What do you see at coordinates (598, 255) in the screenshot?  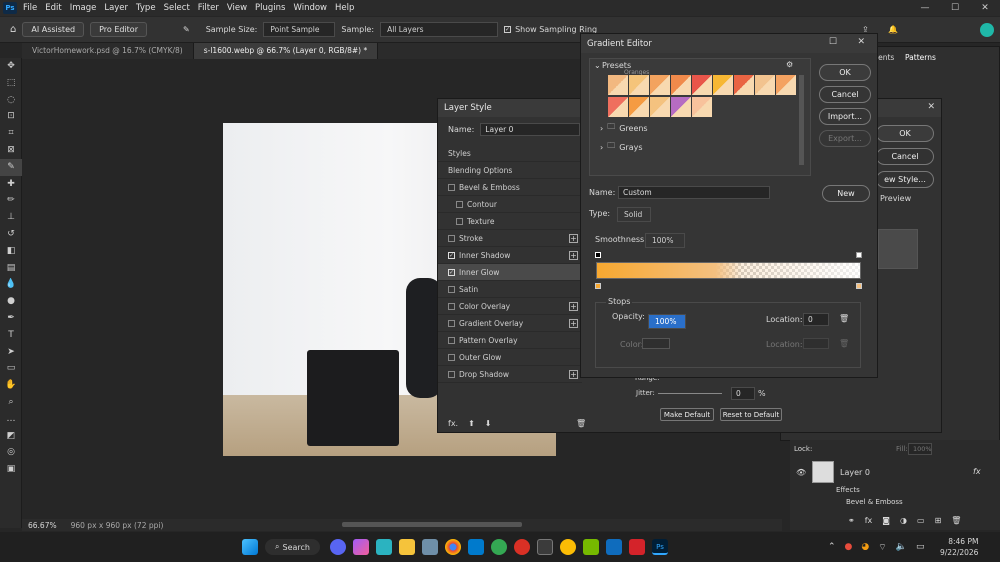 I see `opacity-stop-left` at bounding box center [598, 255].